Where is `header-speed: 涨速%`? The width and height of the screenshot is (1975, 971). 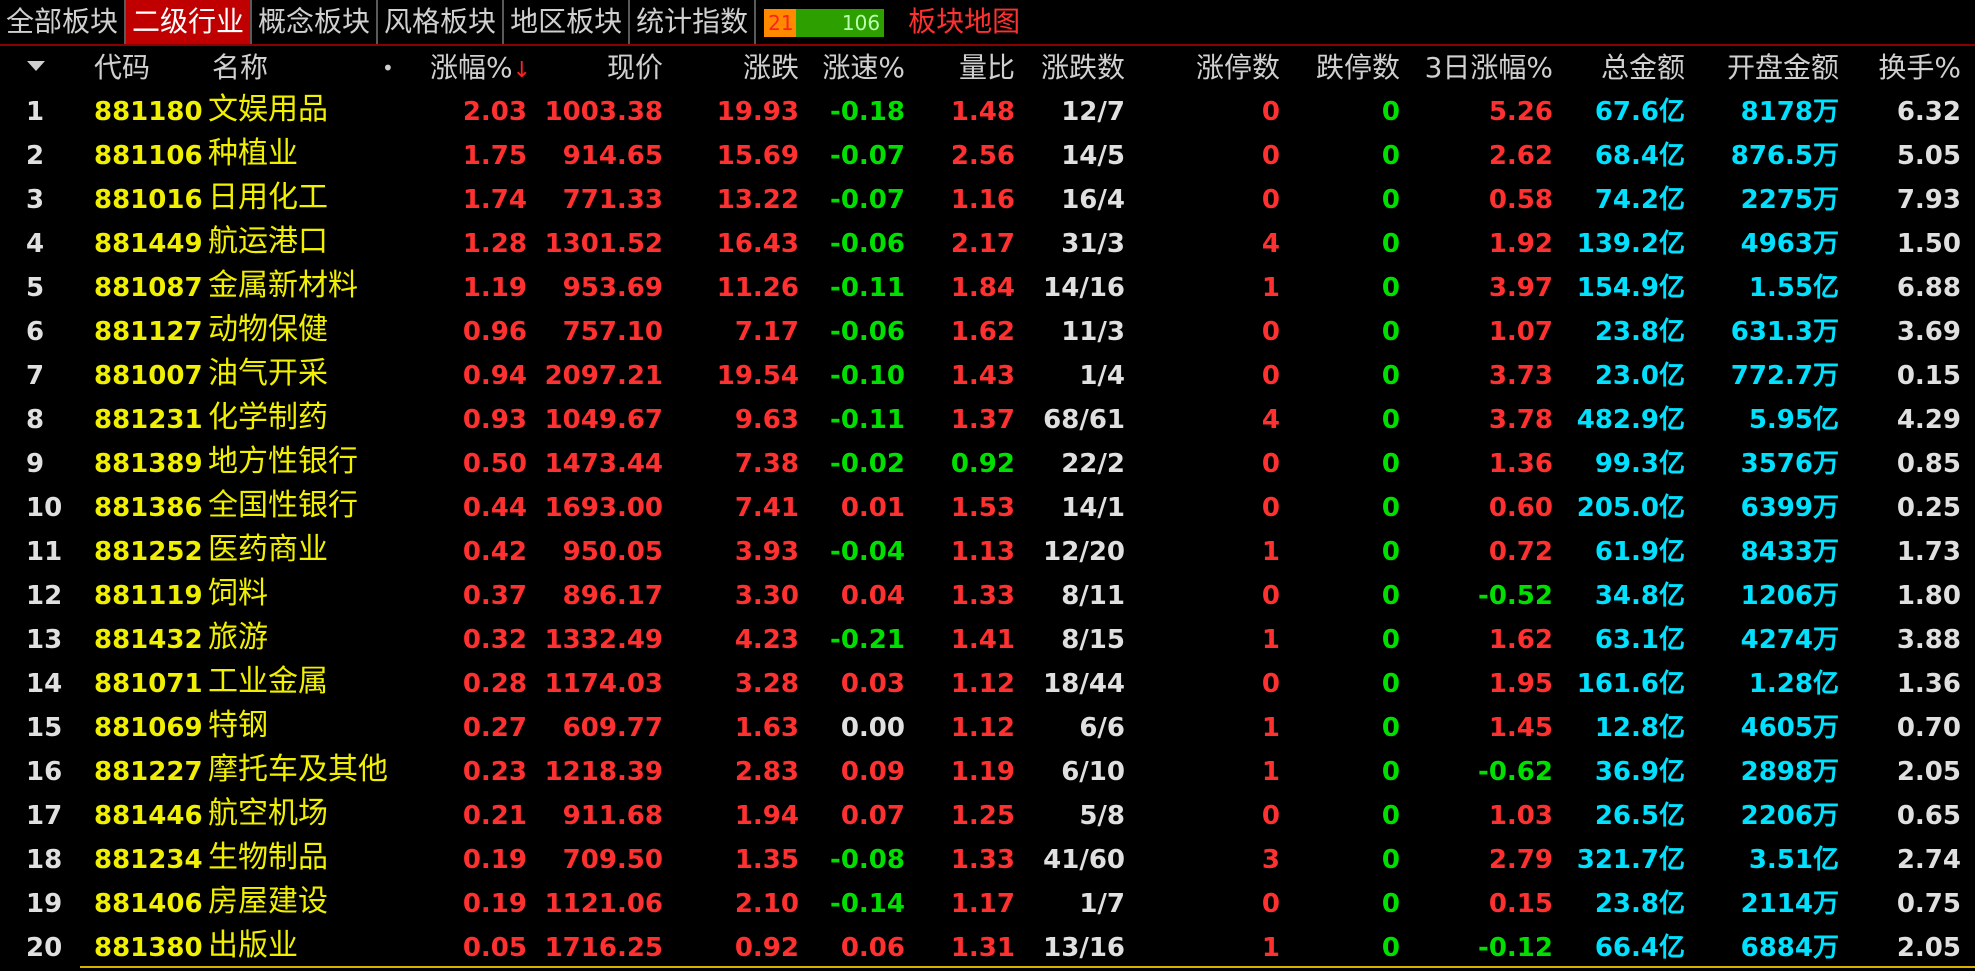 header-speed: 涨速% is located at coordinates (863, 68).